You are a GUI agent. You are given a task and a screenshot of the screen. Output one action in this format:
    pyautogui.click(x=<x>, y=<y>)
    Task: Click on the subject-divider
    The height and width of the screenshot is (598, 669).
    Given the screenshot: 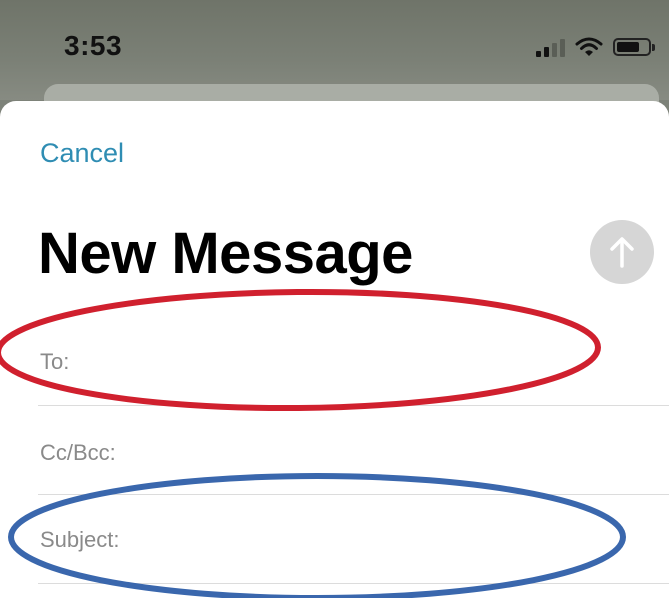 What is the action you would take?
    pyautogui.click(x=353, y=583)
    